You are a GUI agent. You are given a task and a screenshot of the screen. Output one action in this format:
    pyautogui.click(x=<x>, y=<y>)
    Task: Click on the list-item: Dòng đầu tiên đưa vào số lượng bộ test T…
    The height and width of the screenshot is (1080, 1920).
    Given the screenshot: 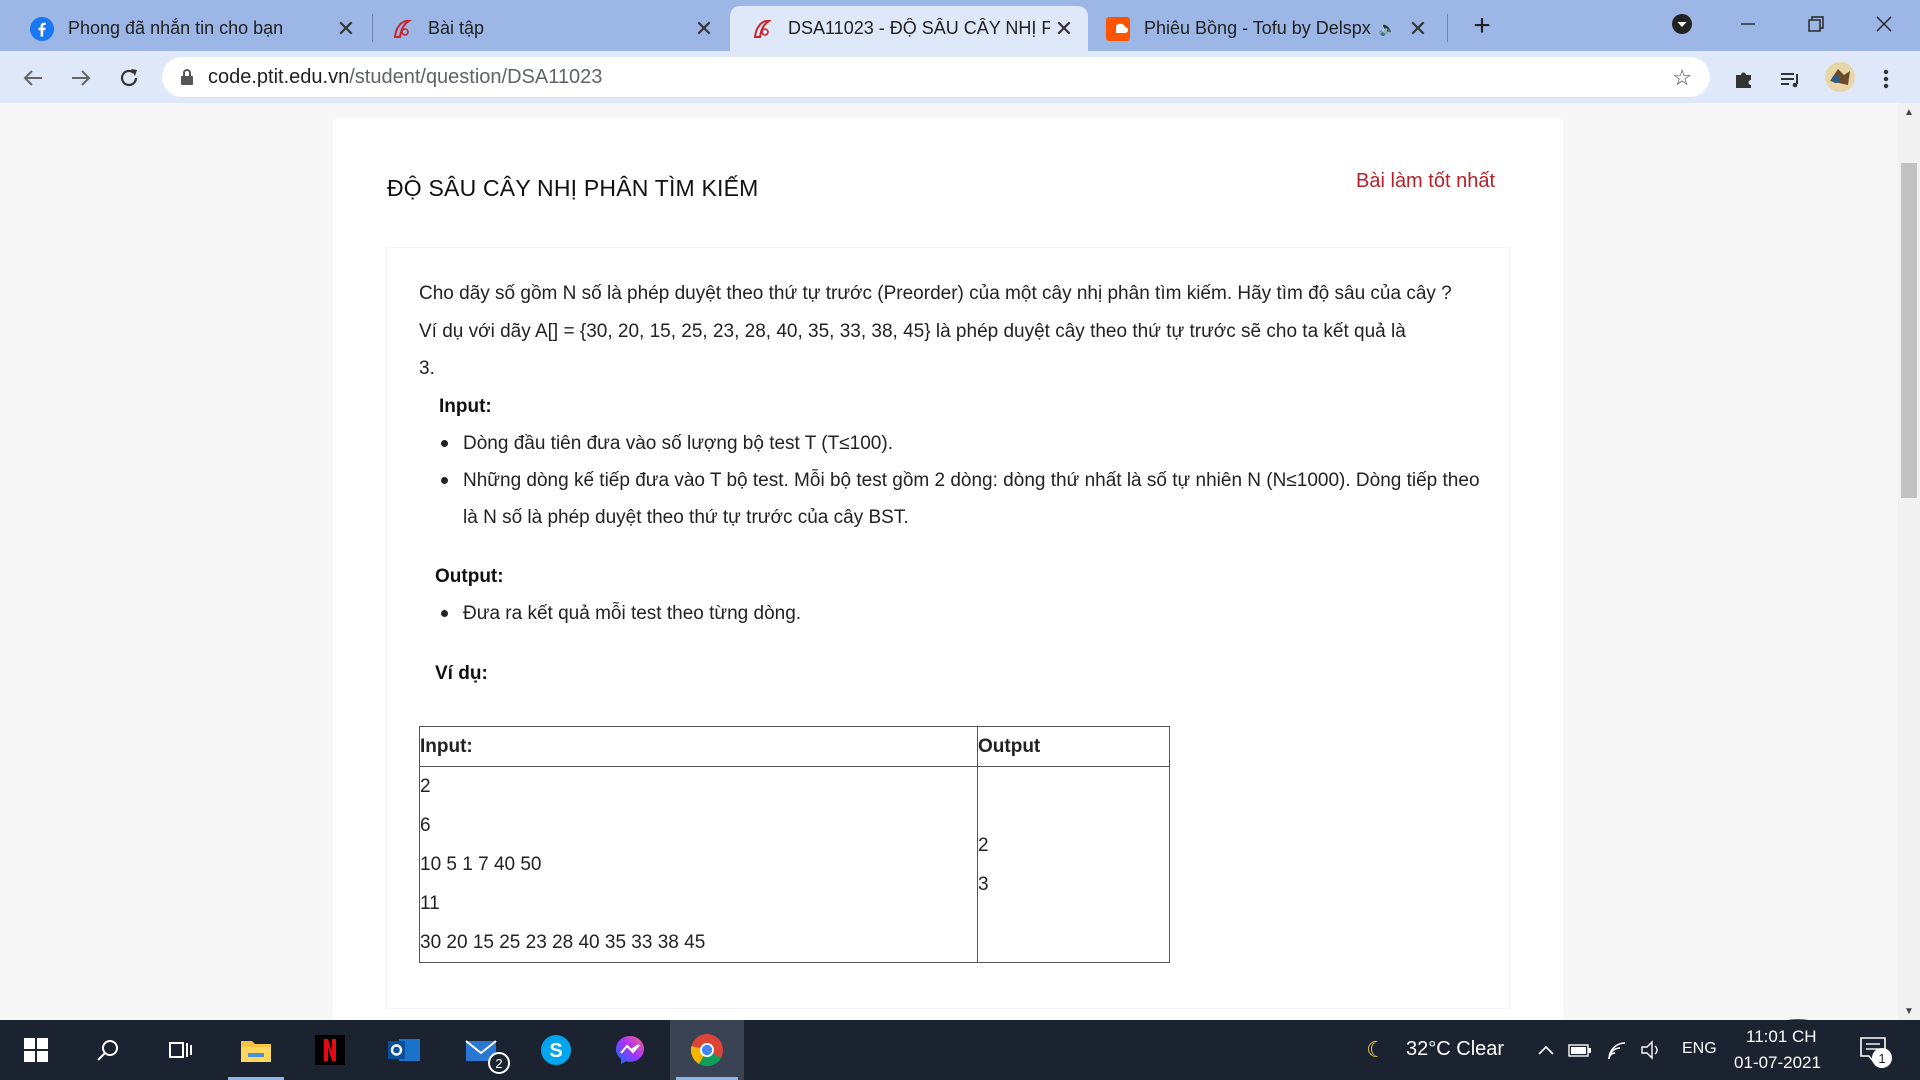 What is the action you would take?
    pyautogui.click(x=958, y=443)
    